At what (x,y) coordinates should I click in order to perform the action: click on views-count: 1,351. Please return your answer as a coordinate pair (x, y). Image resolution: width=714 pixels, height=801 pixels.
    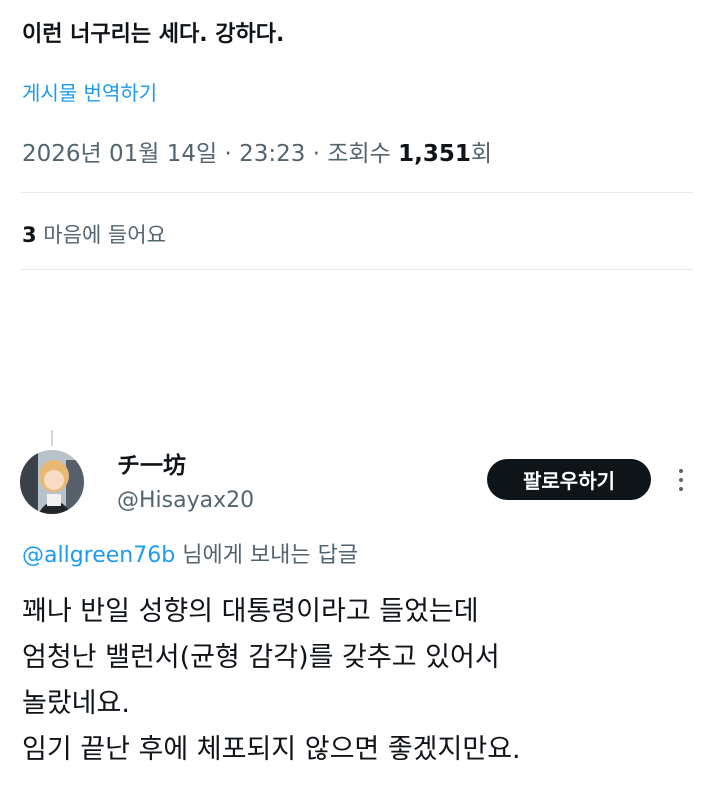
    Looking at the image, I should click on (434, 154).